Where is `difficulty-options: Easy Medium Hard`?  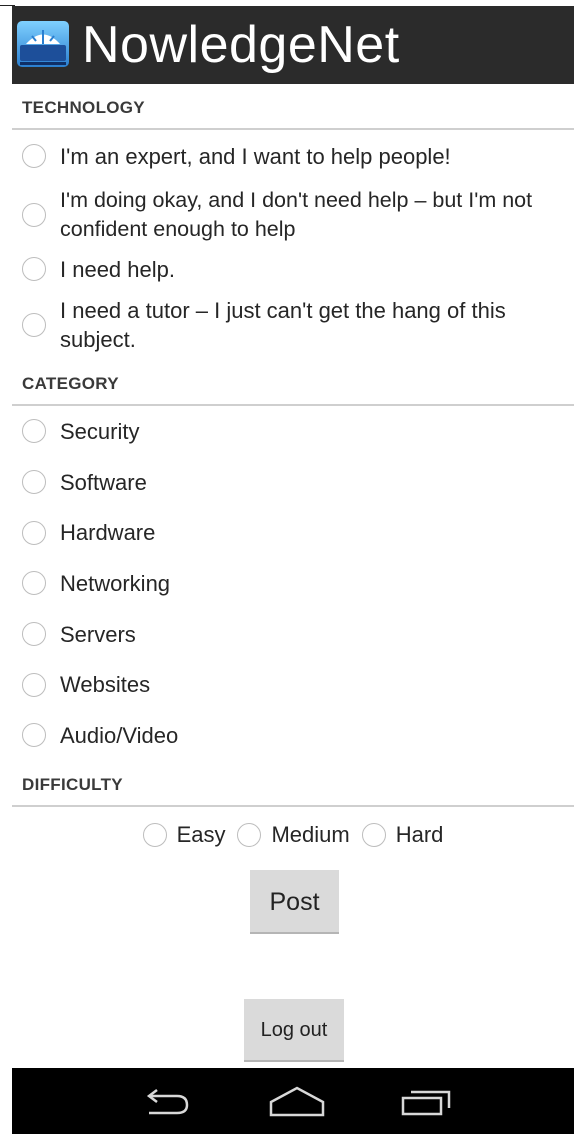
difficulty-options: Easy Medium Hard is located at coordinates (293, 835).